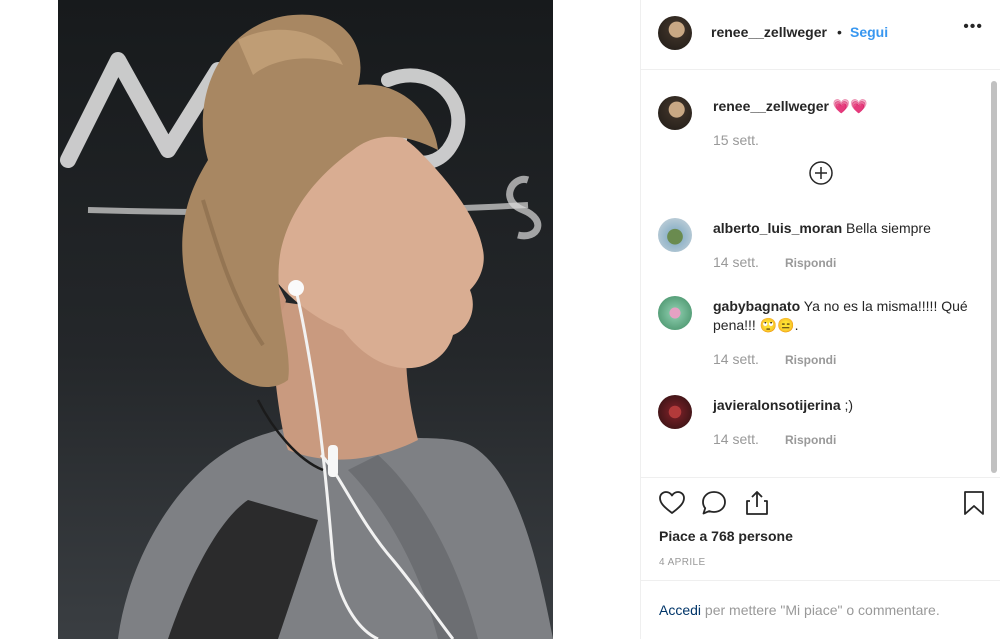 Image resolution: width=1000 pixels, height=639 pixels. I want to click on comment-username: javieralonsotijerina, so click(777, 405).